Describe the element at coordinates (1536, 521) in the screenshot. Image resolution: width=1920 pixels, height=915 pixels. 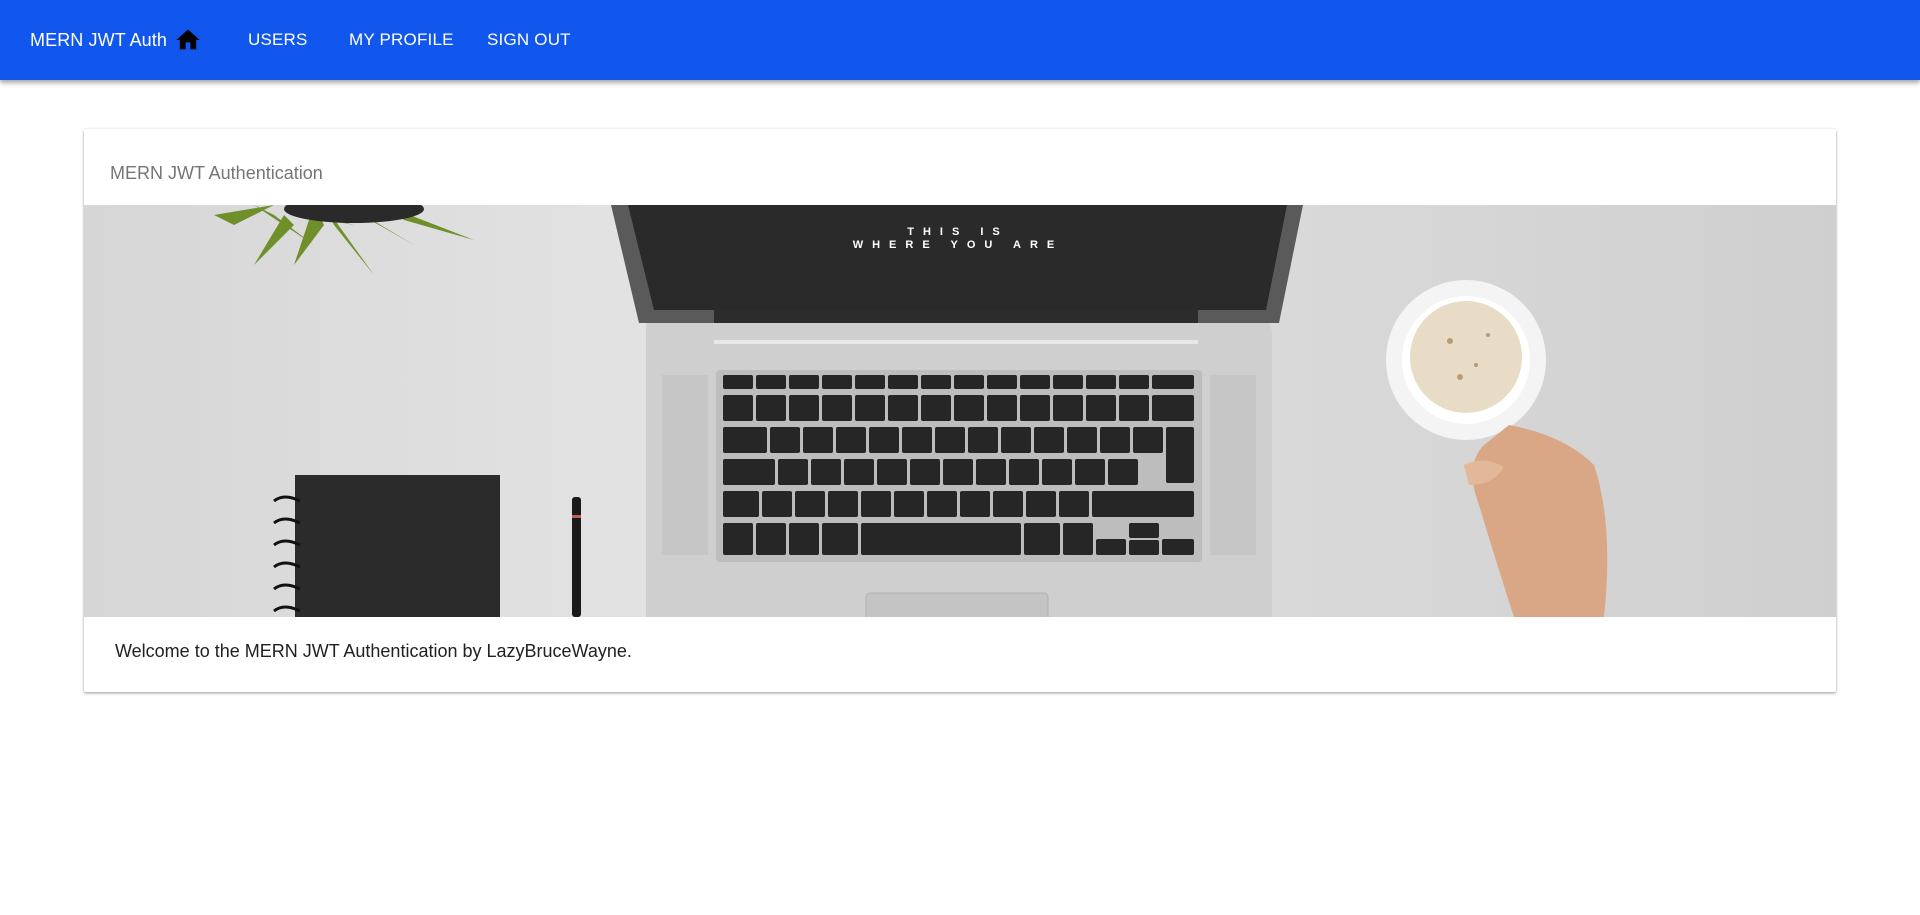
I see `hand-graphic` at that location.